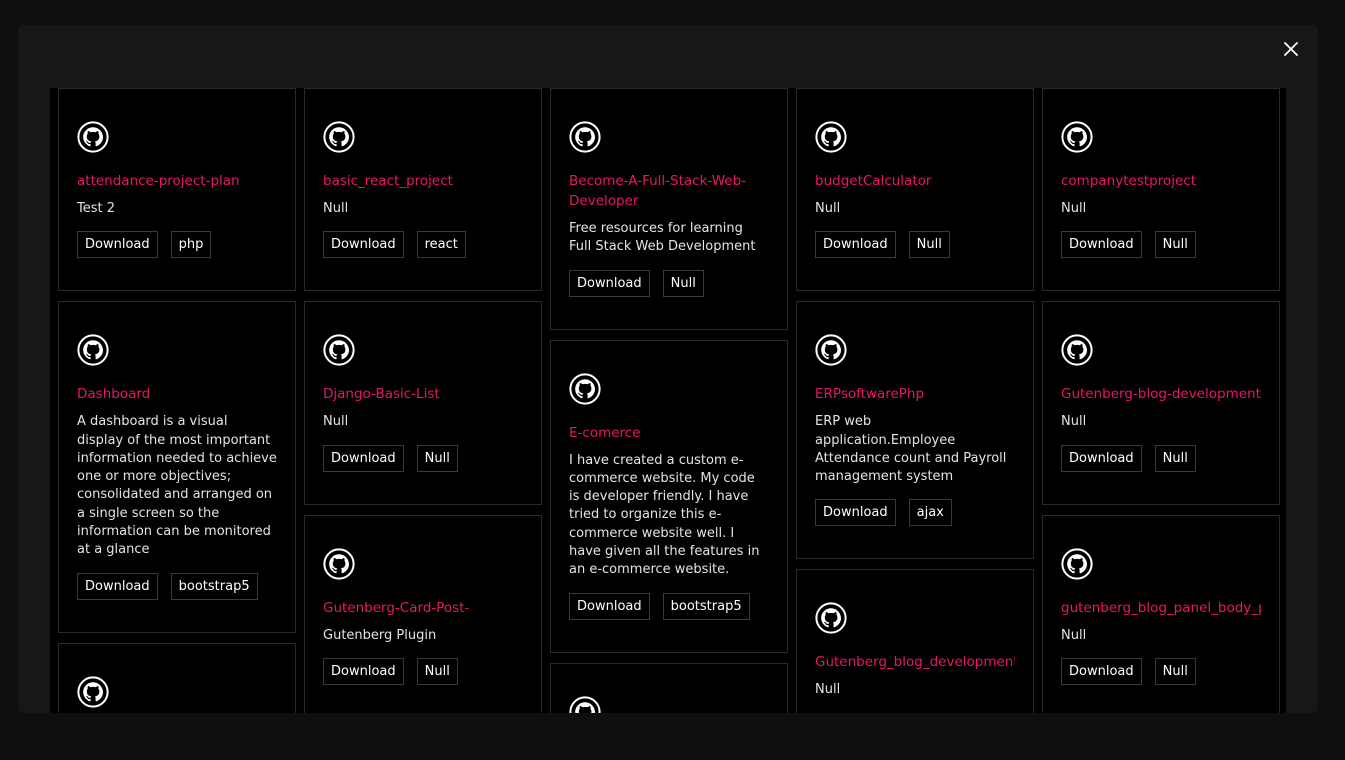  Describe the element at coordinates (1161, 608) in the screenshot. I see `repo-title: gutenberg_blog_panel_body_pa` at that location.